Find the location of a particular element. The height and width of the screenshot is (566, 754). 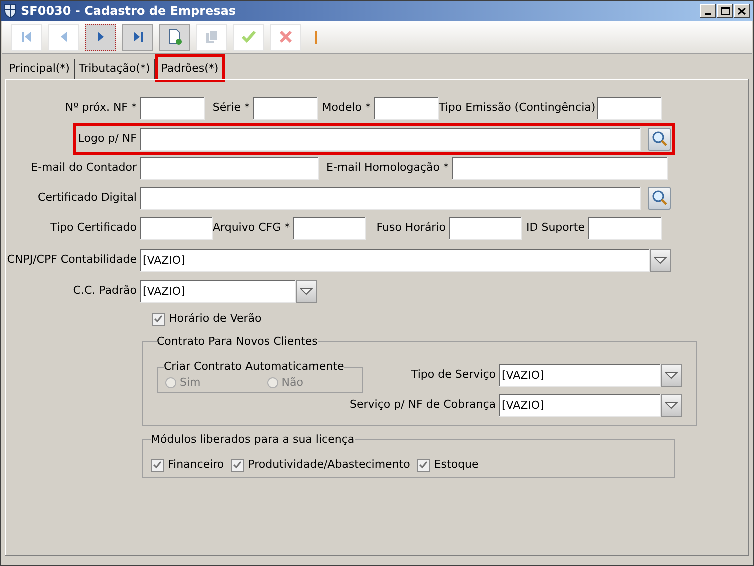

separator-icon is located at coordinates (316, 37).